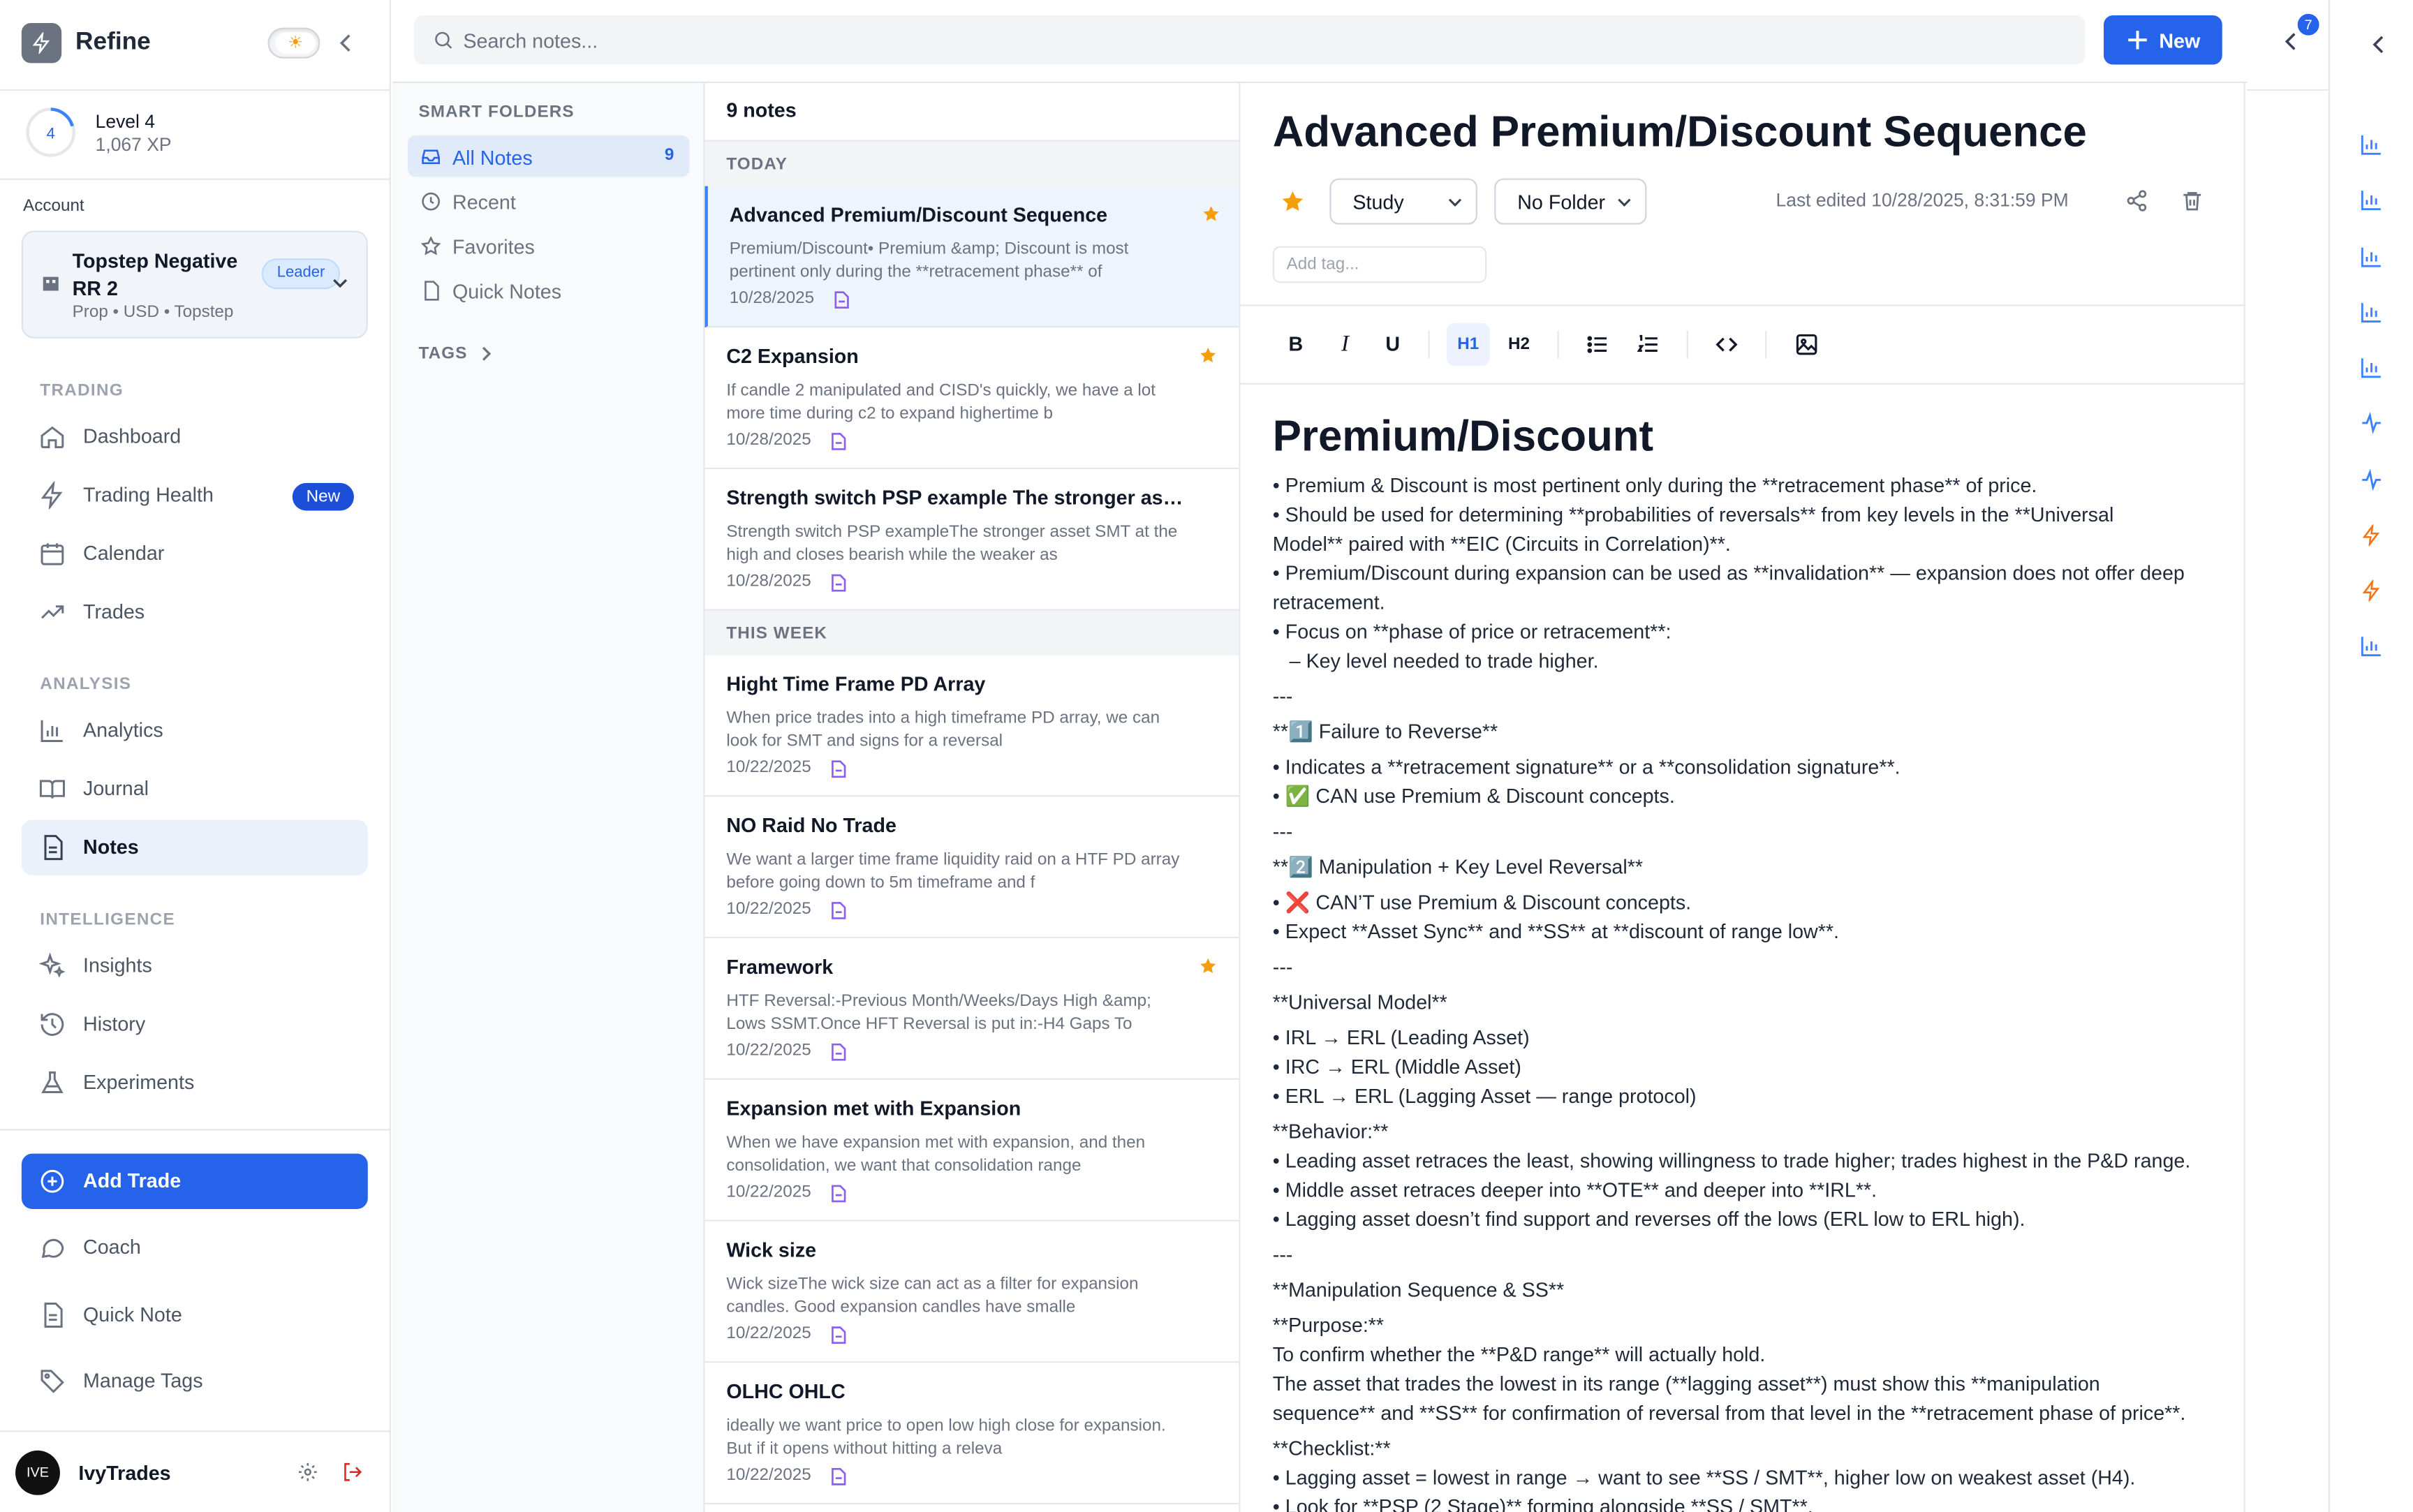 The width and height of the screenshot is (2413, 1512). What do you see at coordinates (195, 1381) in the screenshot?
I see `manage-tags-button: Manage Tags` at bounding box center [195, 1381].